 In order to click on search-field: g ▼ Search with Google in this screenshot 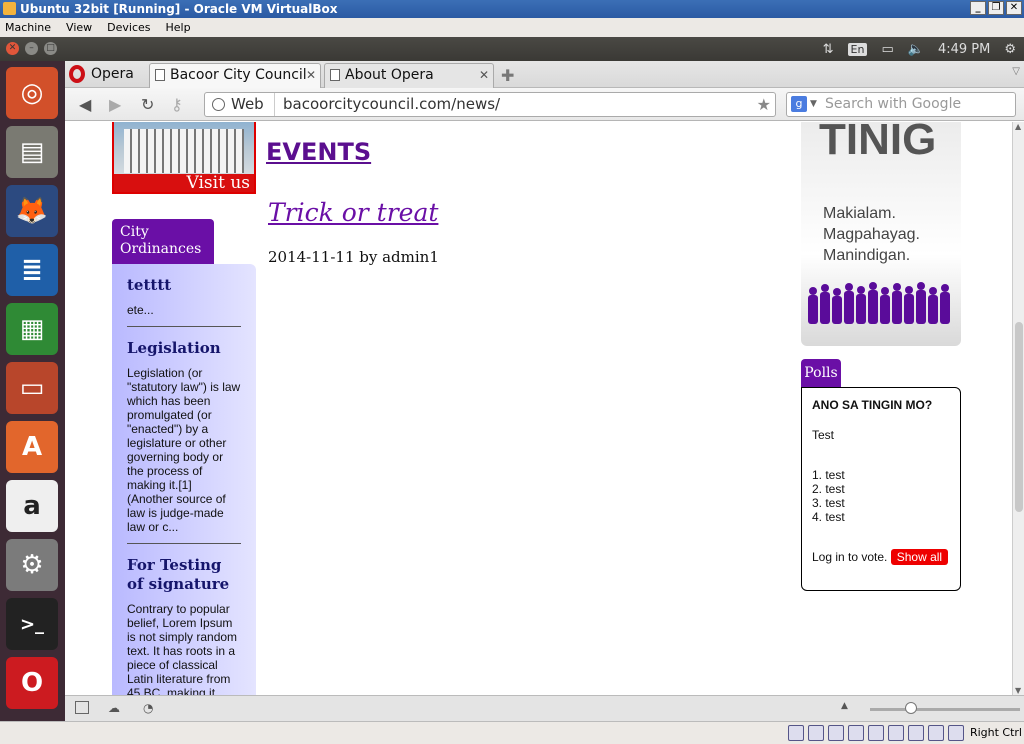, I will do `click(901, 104)`.